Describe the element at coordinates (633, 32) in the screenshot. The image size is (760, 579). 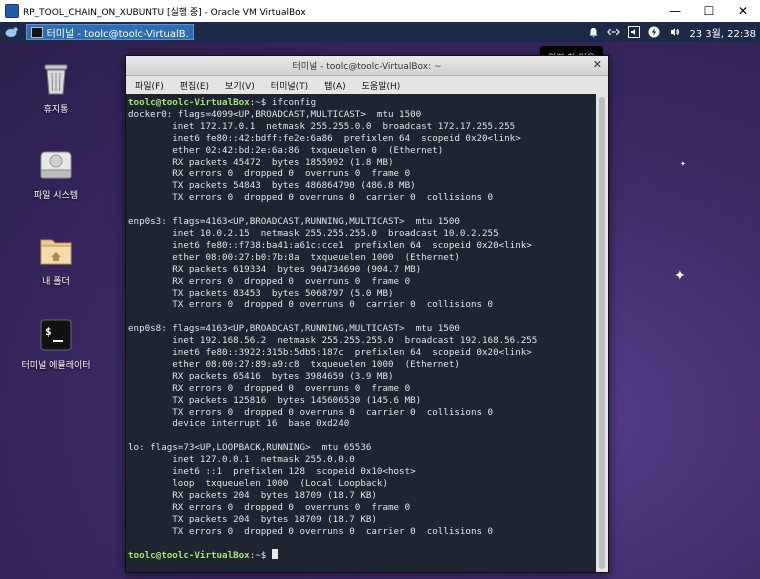
I see `volume-icon` at that location.